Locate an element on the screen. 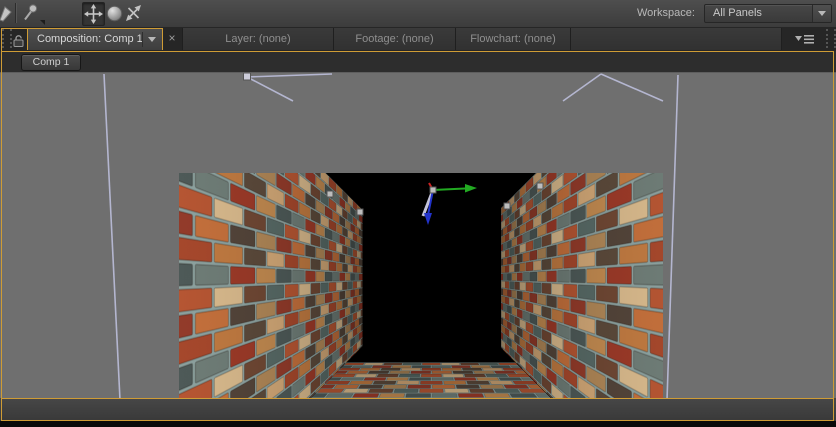  tab-composition: Composition: Comp 1 is located at coordinates (95, 39).